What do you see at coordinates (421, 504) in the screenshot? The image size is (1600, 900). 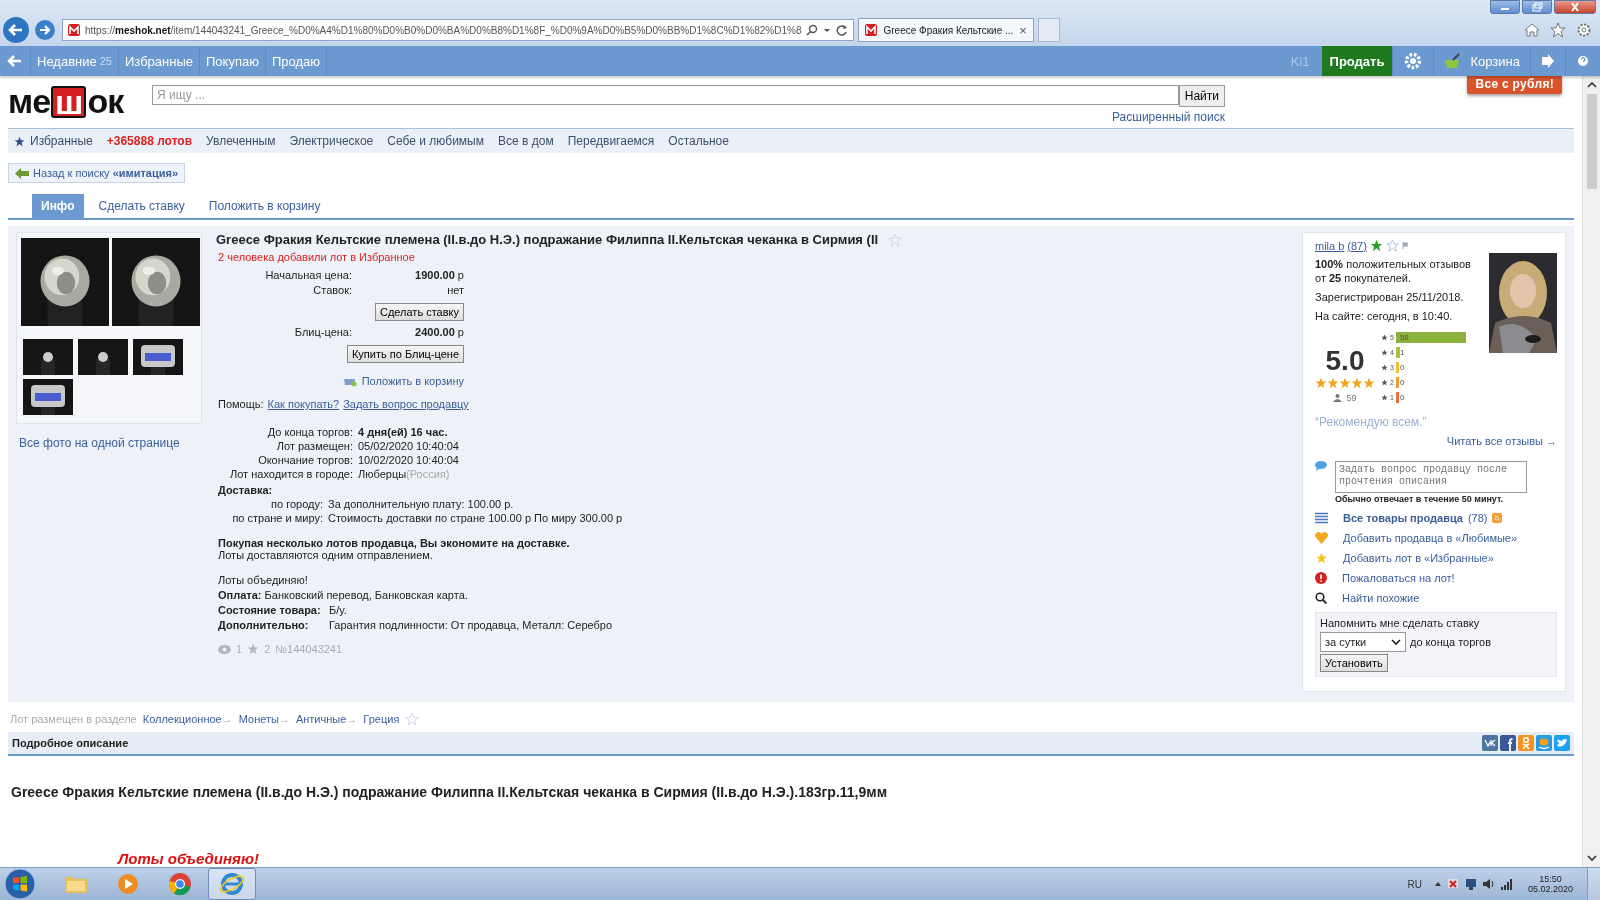 I see `delivery-value: За дополнительную плату: 100.00 р.` at bounding box center [421, 504].